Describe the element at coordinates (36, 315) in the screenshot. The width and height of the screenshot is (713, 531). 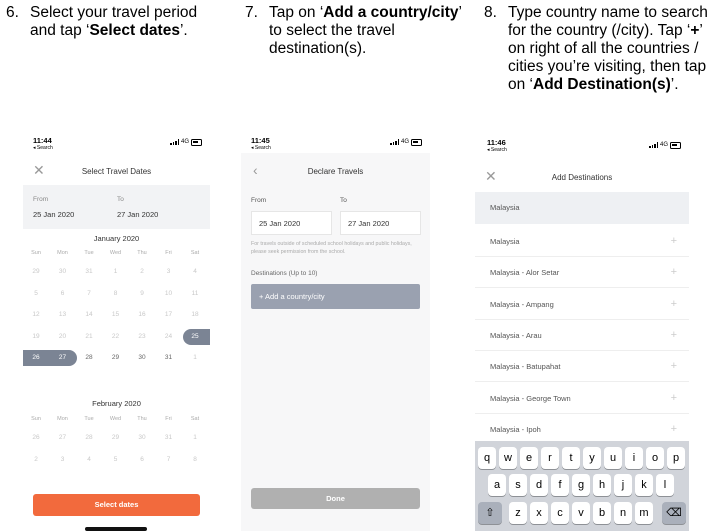
I see `calendar-day: 12` at that location.